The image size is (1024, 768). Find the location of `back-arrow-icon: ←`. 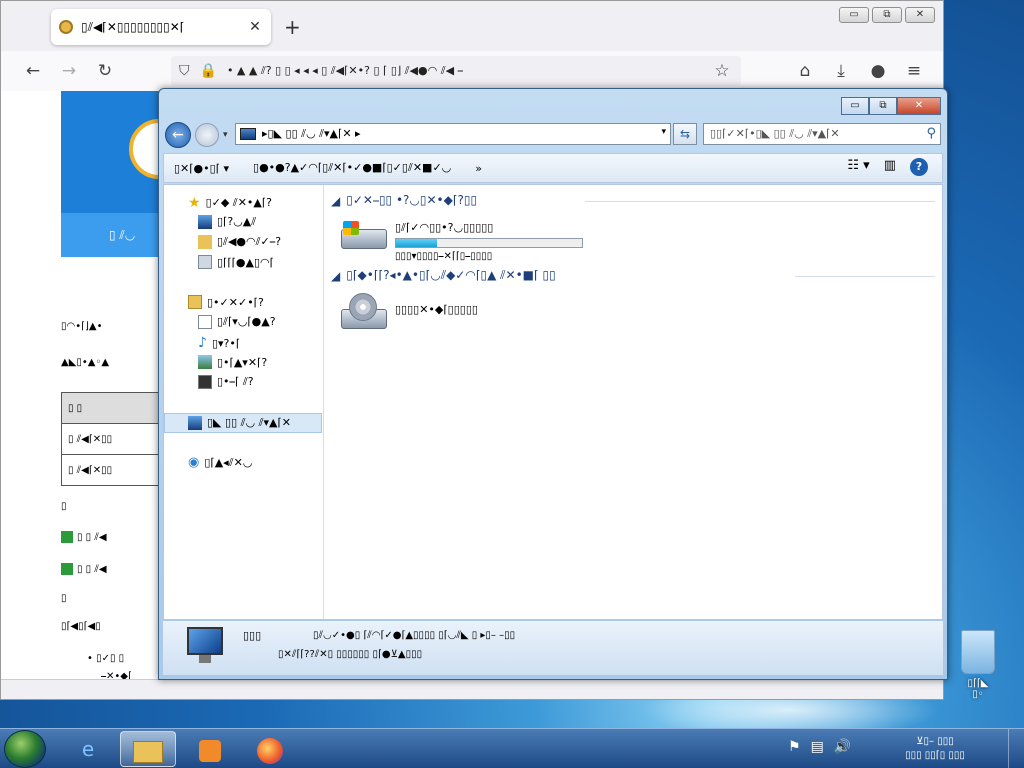

back-arrow-icon: ← is located at coordinates (178, 135).